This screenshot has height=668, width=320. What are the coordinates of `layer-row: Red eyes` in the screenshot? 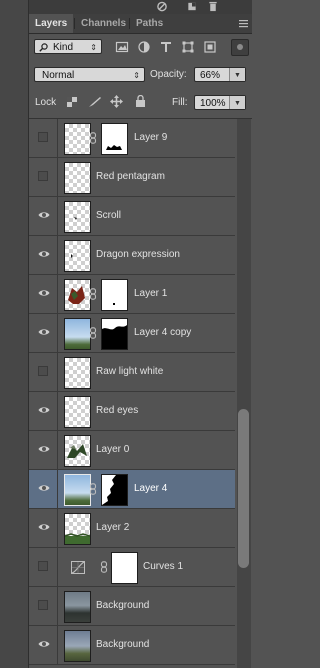 It's located at (132, 411).